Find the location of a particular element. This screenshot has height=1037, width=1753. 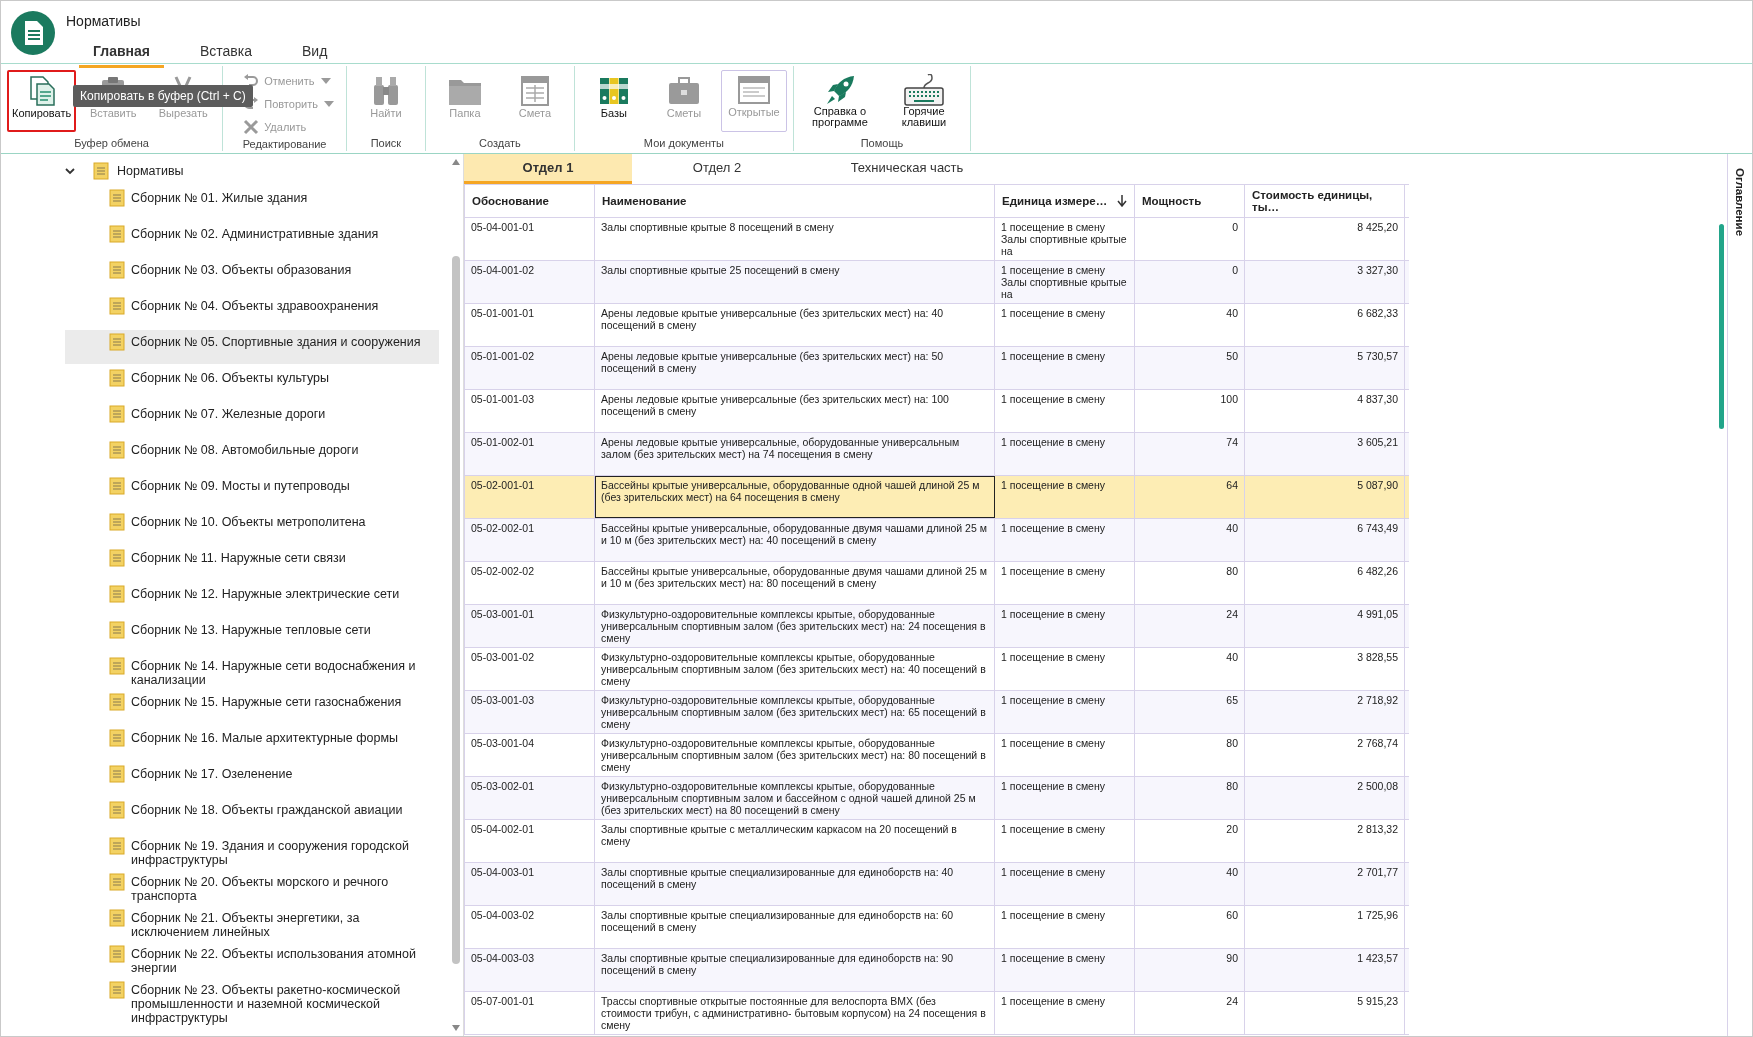

table-cell: 74 is located at coordinates (1190, 454).